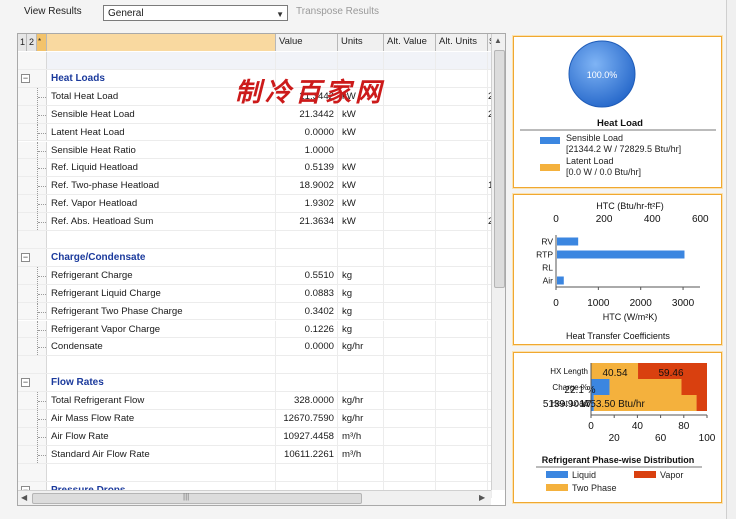 Image resolution: width=736 pixels, height=519 pixels. Describe the element at coordinates (195, 13) in the screenshot. I see `view-results-dropdown: General ▼` at that location.